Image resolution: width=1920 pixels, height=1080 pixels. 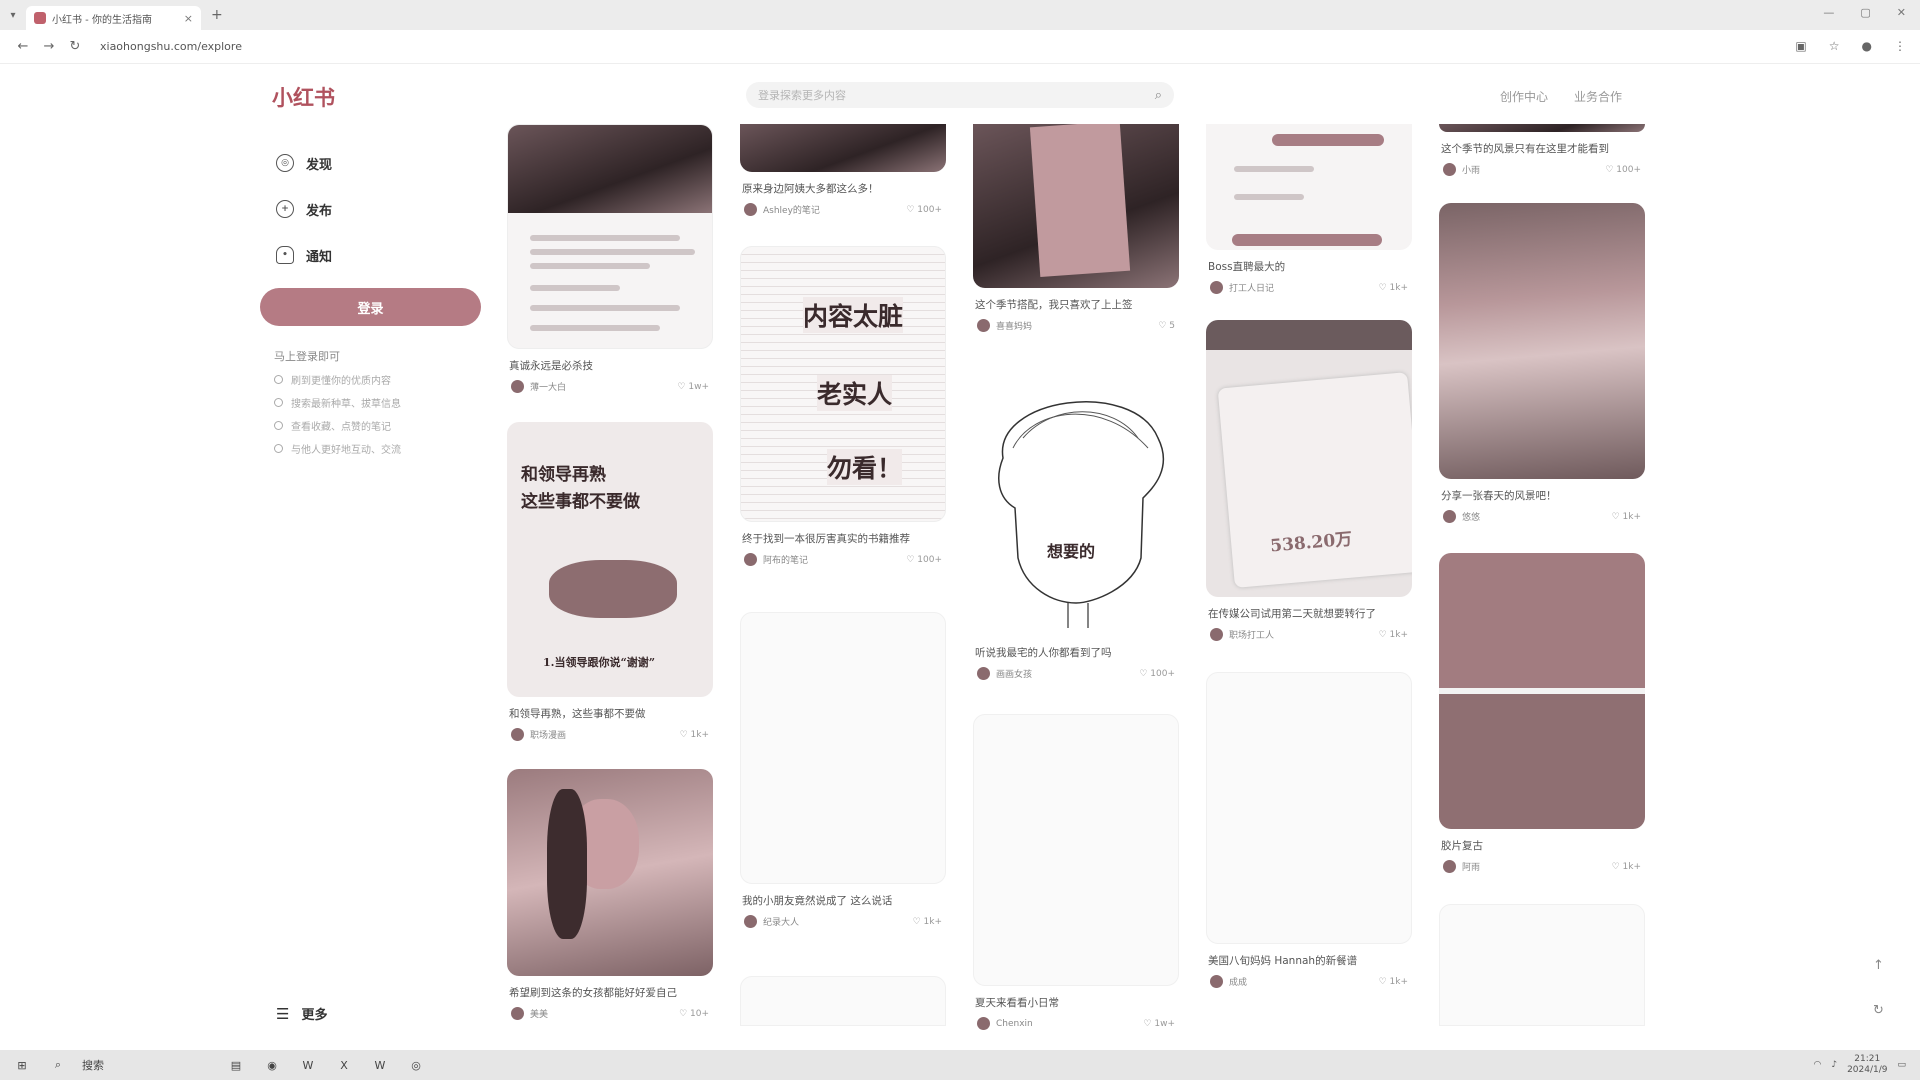 What do you see at coordinates (1542, 846) in the screenshot?
I see `note-caption: 胶片复古` at bounding box center [1542, 846].